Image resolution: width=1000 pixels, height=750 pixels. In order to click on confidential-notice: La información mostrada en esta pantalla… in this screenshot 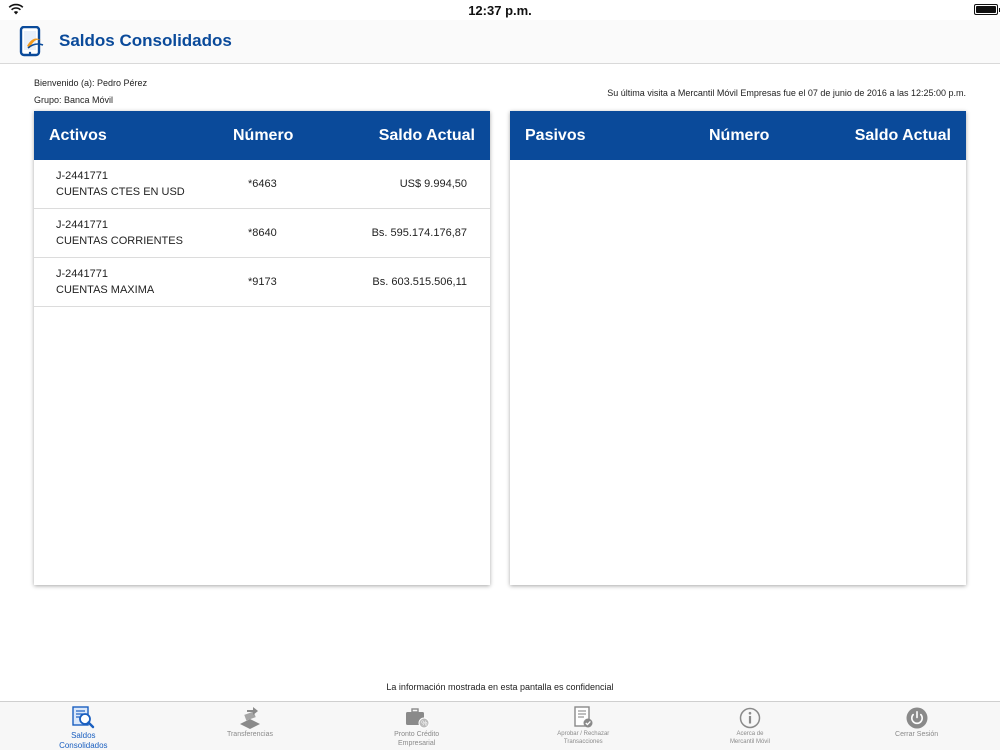, I will do `click(500, 687)`.